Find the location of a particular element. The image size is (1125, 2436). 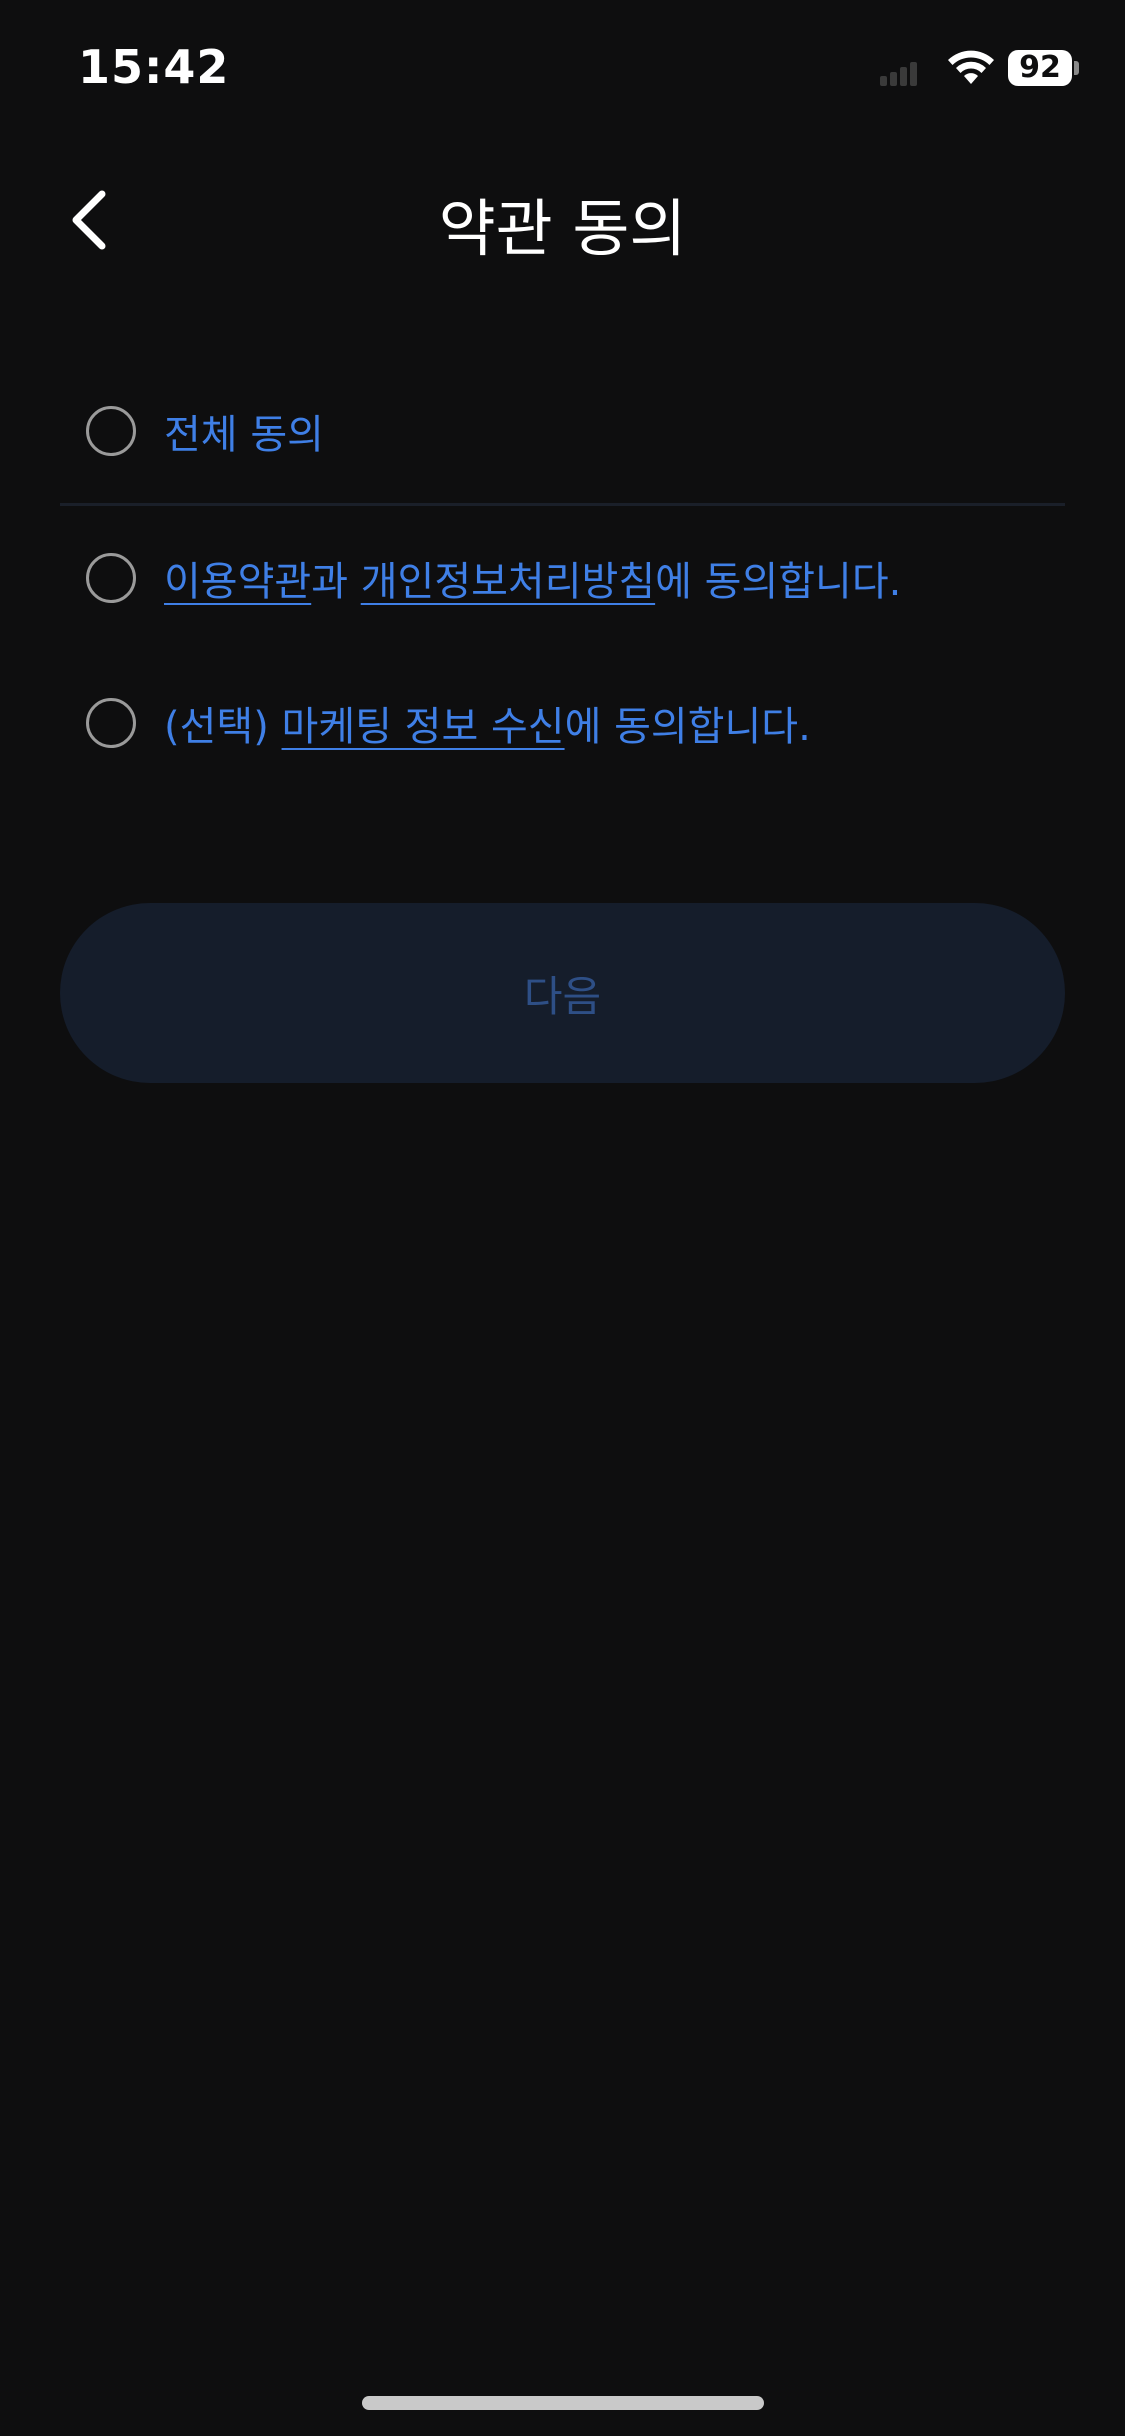

agree-marketing-radio is located at coordinates (111, 723).